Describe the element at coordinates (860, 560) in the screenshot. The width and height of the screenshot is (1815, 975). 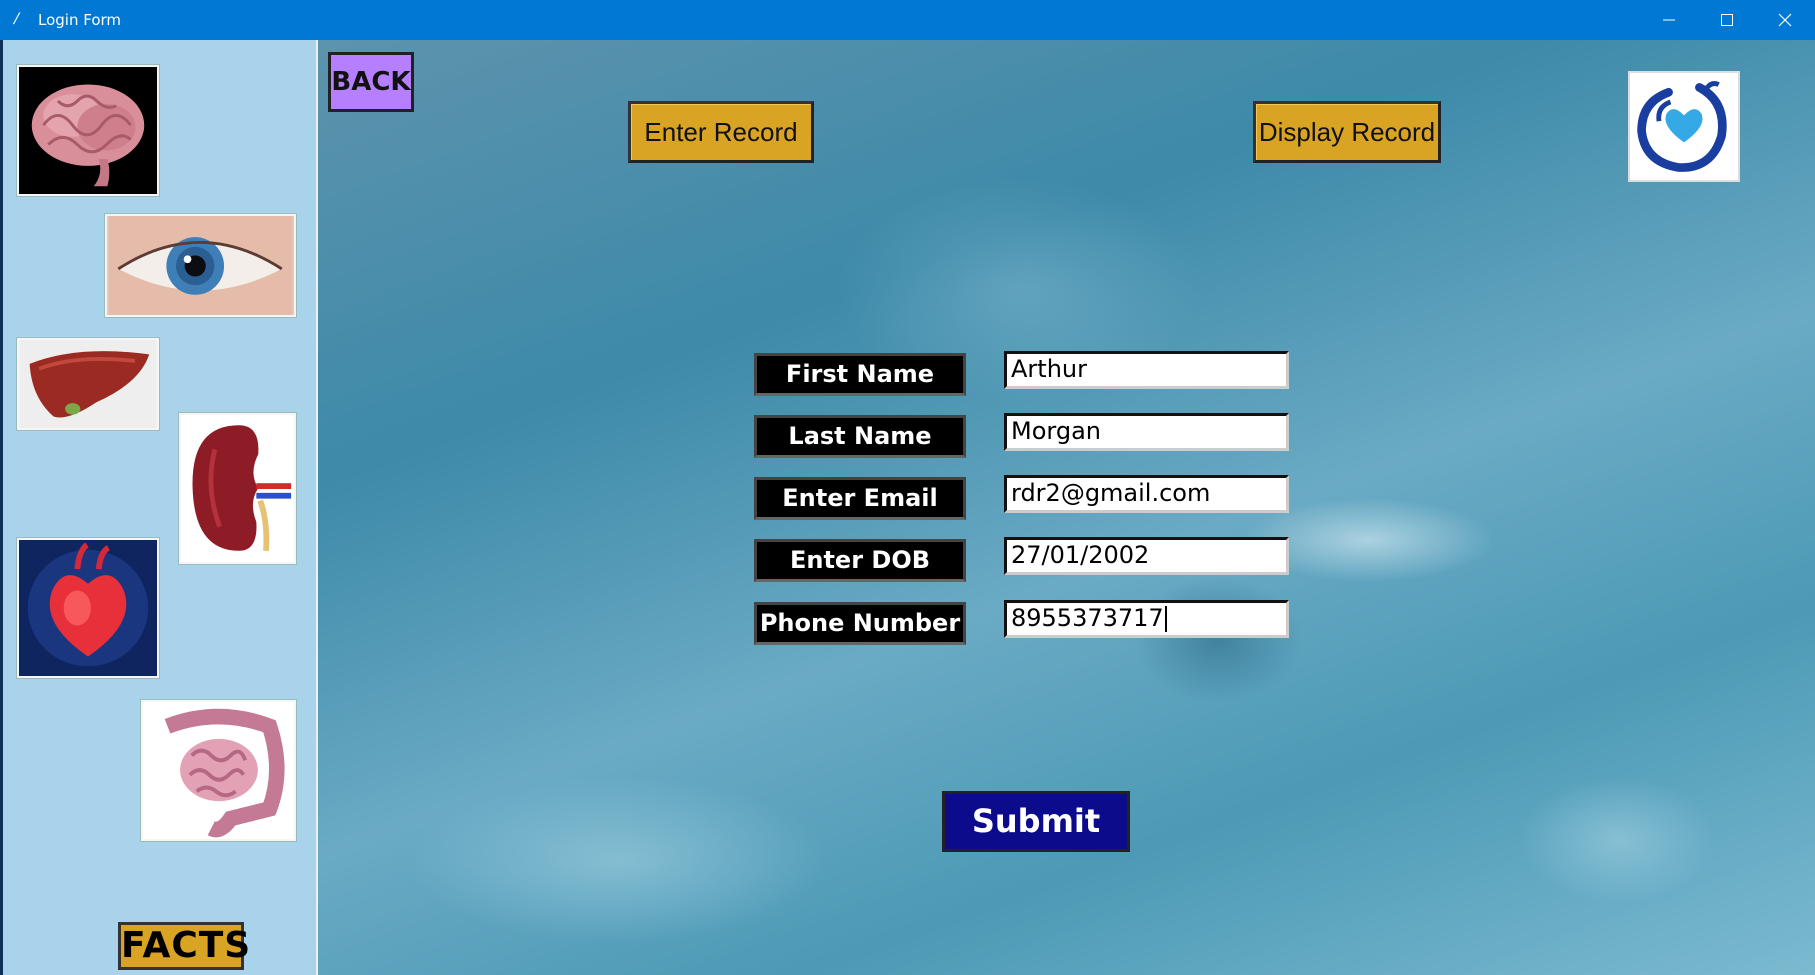
I see `dob-label: Enter DOB` at that location.